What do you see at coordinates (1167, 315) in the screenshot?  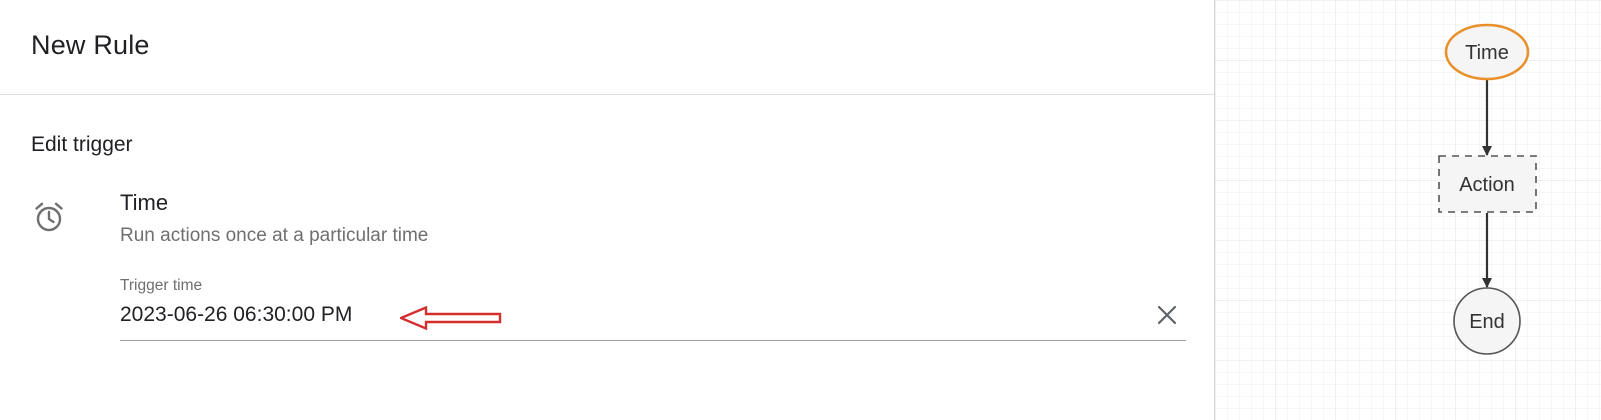 I see `close-icon` at bounding box center [1167, 315].